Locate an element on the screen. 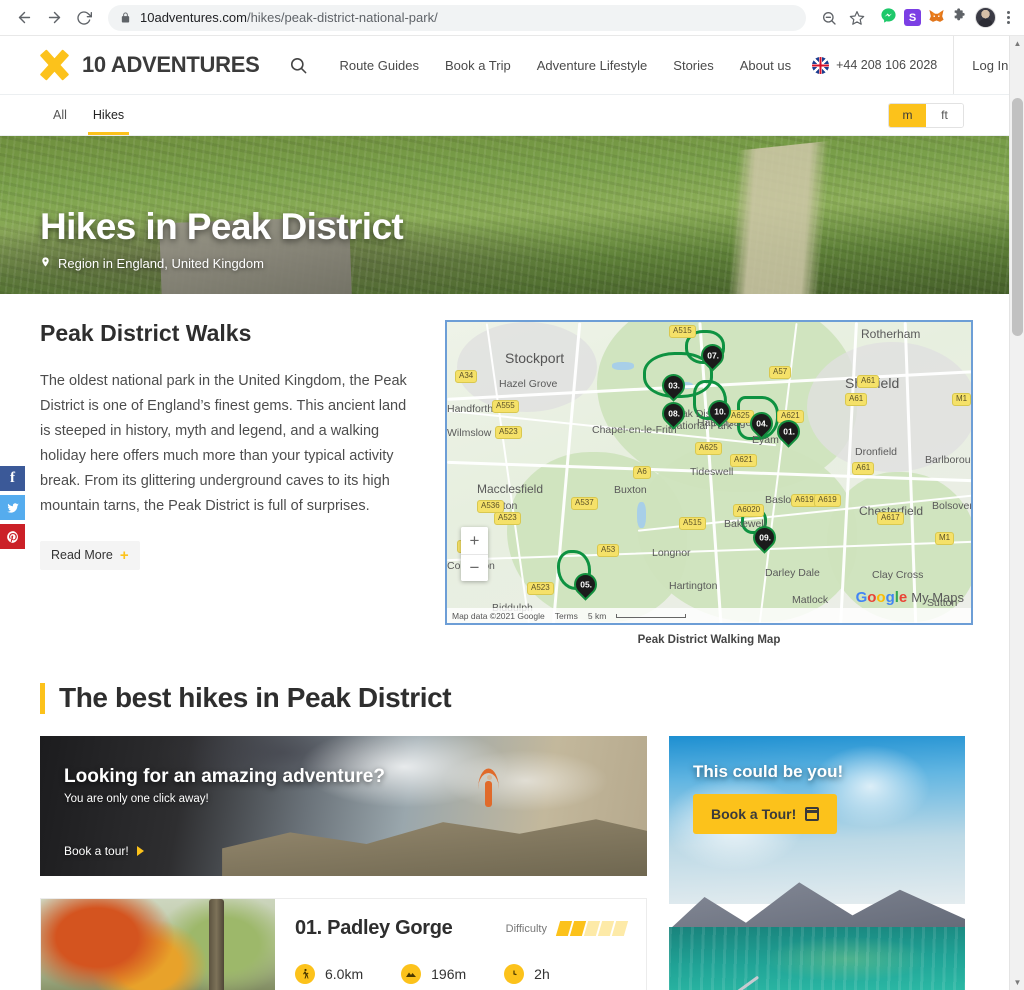 Image resolution: width=1024 pixels, height=990 pixels. tab-all: All is located at coordinates (60, 115).